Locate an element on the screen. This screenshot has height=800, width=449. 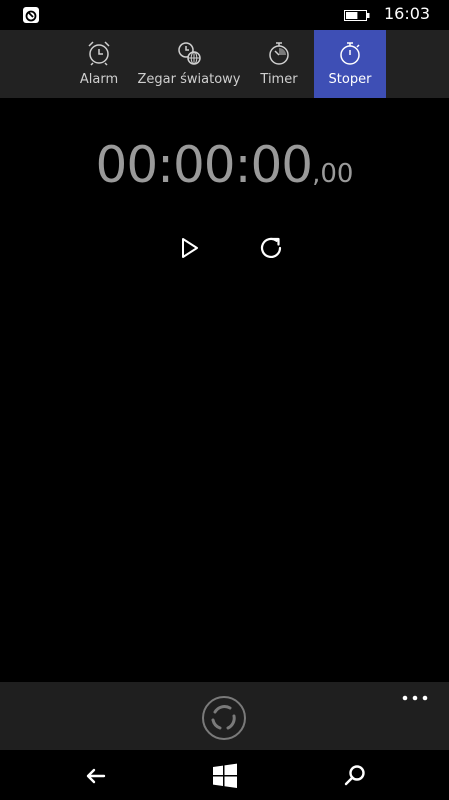
reset-icon is located at coordinates (271, 248).